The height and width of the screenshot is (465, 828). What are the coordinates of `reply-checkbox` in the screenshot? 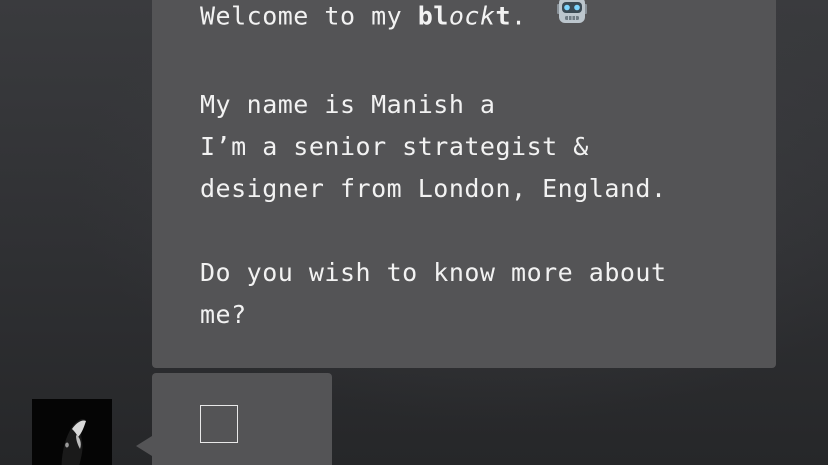 It's located at (219, 424).